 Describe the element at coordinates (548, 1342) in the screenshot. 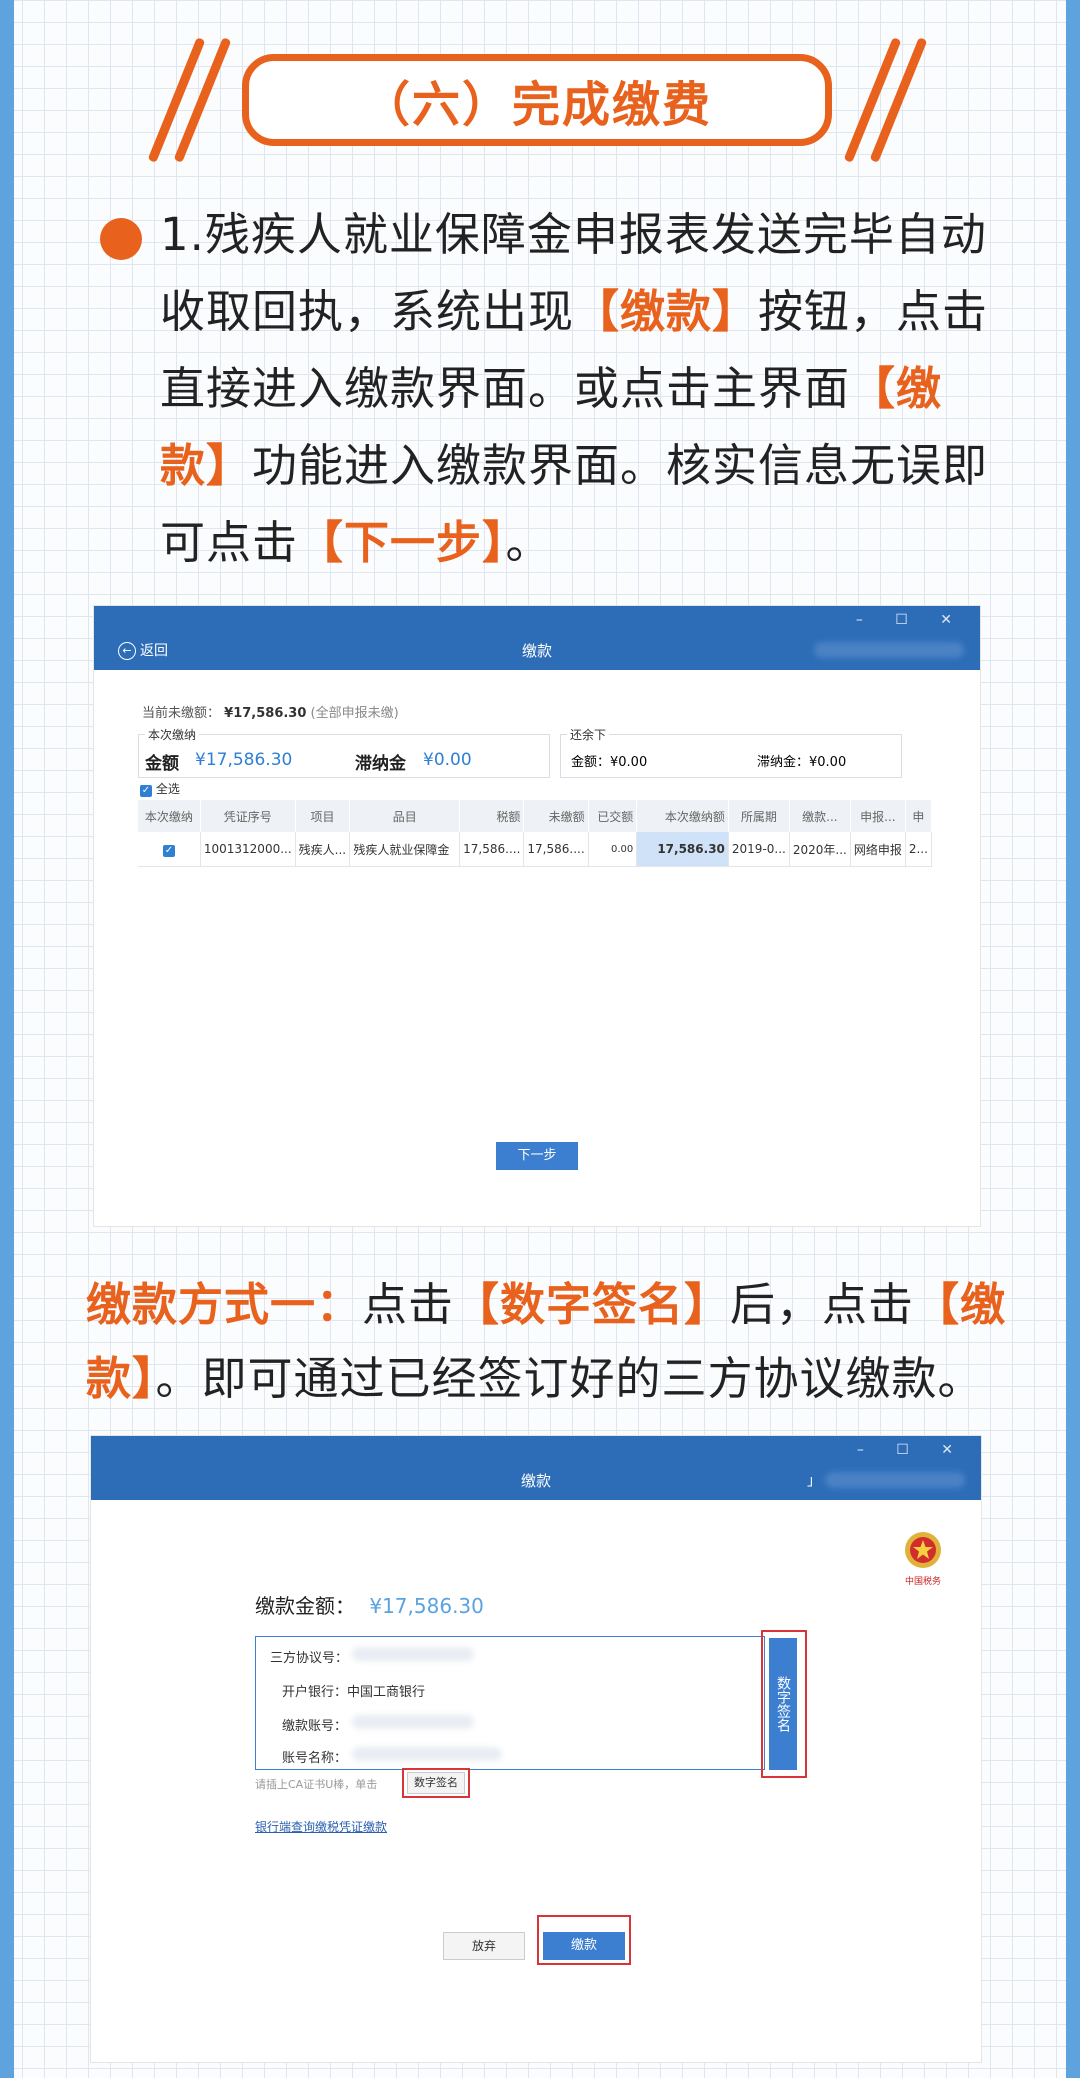

I see `instruction-paragraph-2: 缴款方式一：点击【数字签名】后，点击【缴款】。即可通过已经签订好的三方协议缴款。` at that location.